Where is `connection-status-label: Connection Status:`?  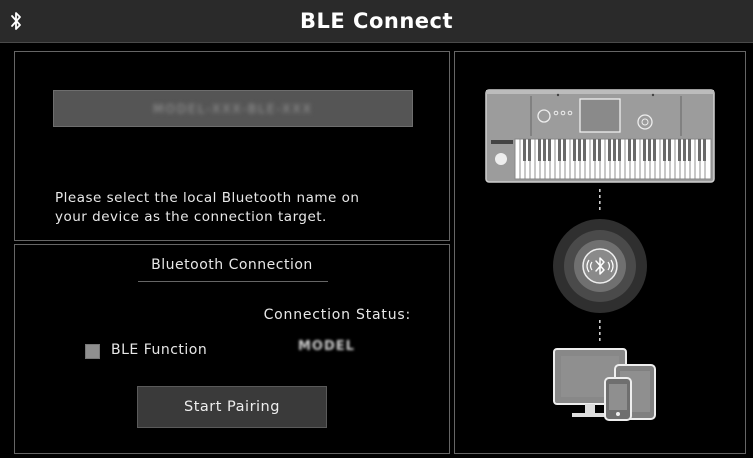
connection-status-label: Connection Status: is located at coordinates (337, 315).